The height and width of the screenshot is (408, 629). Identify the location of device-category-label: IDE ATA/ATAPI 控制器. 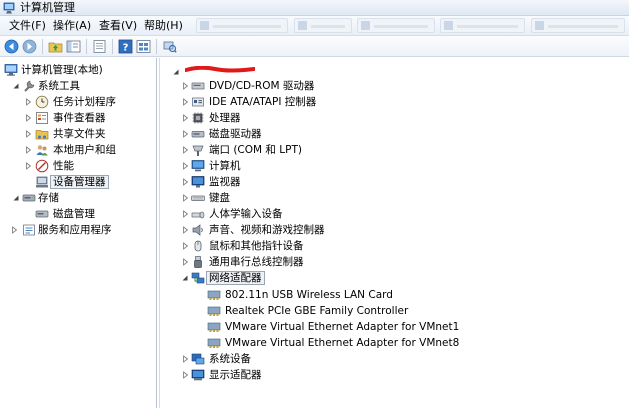
(263, 102).